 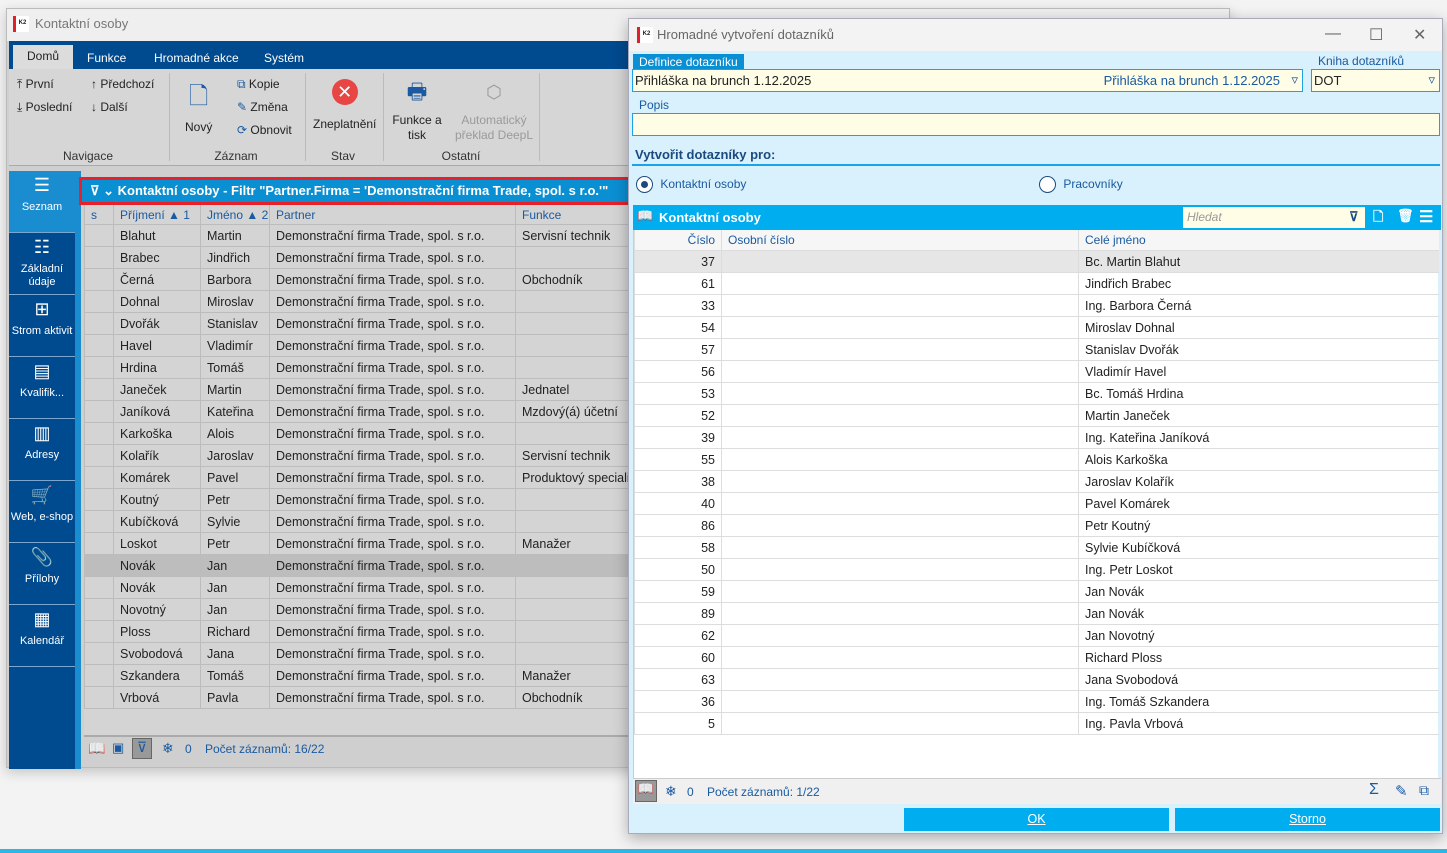 I want to click on sidebar-item-5: 🛒 Web, e-shop, so click(x=42, y=512).